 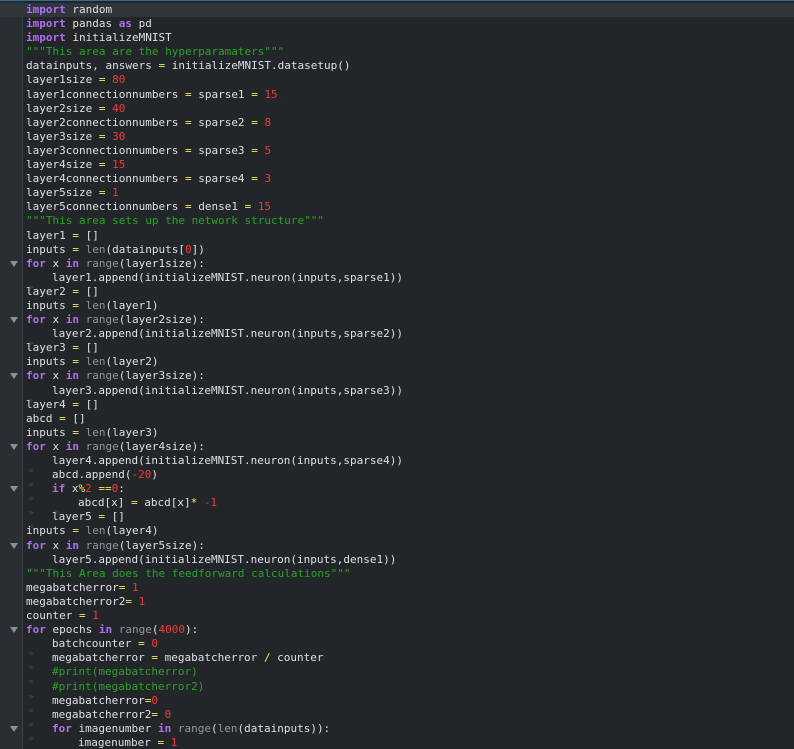 What do you see at coordinates (397, 236) in the screenshot?
I see `code-line: layer1 = []` at bounding box center [397, 236].